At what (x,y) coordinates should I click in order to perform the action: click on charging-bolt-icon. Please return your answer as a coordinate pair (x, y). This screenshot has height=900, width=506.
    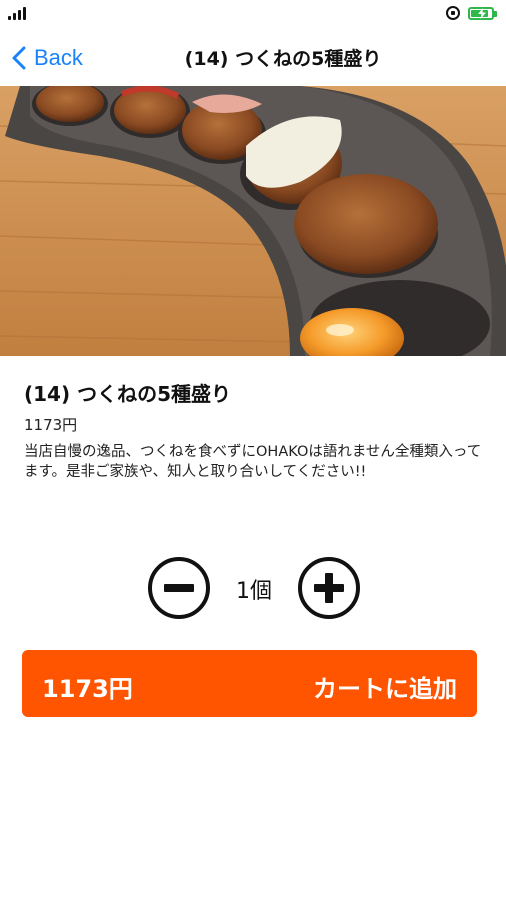
    Looking at the image, I should click on (482, 13).